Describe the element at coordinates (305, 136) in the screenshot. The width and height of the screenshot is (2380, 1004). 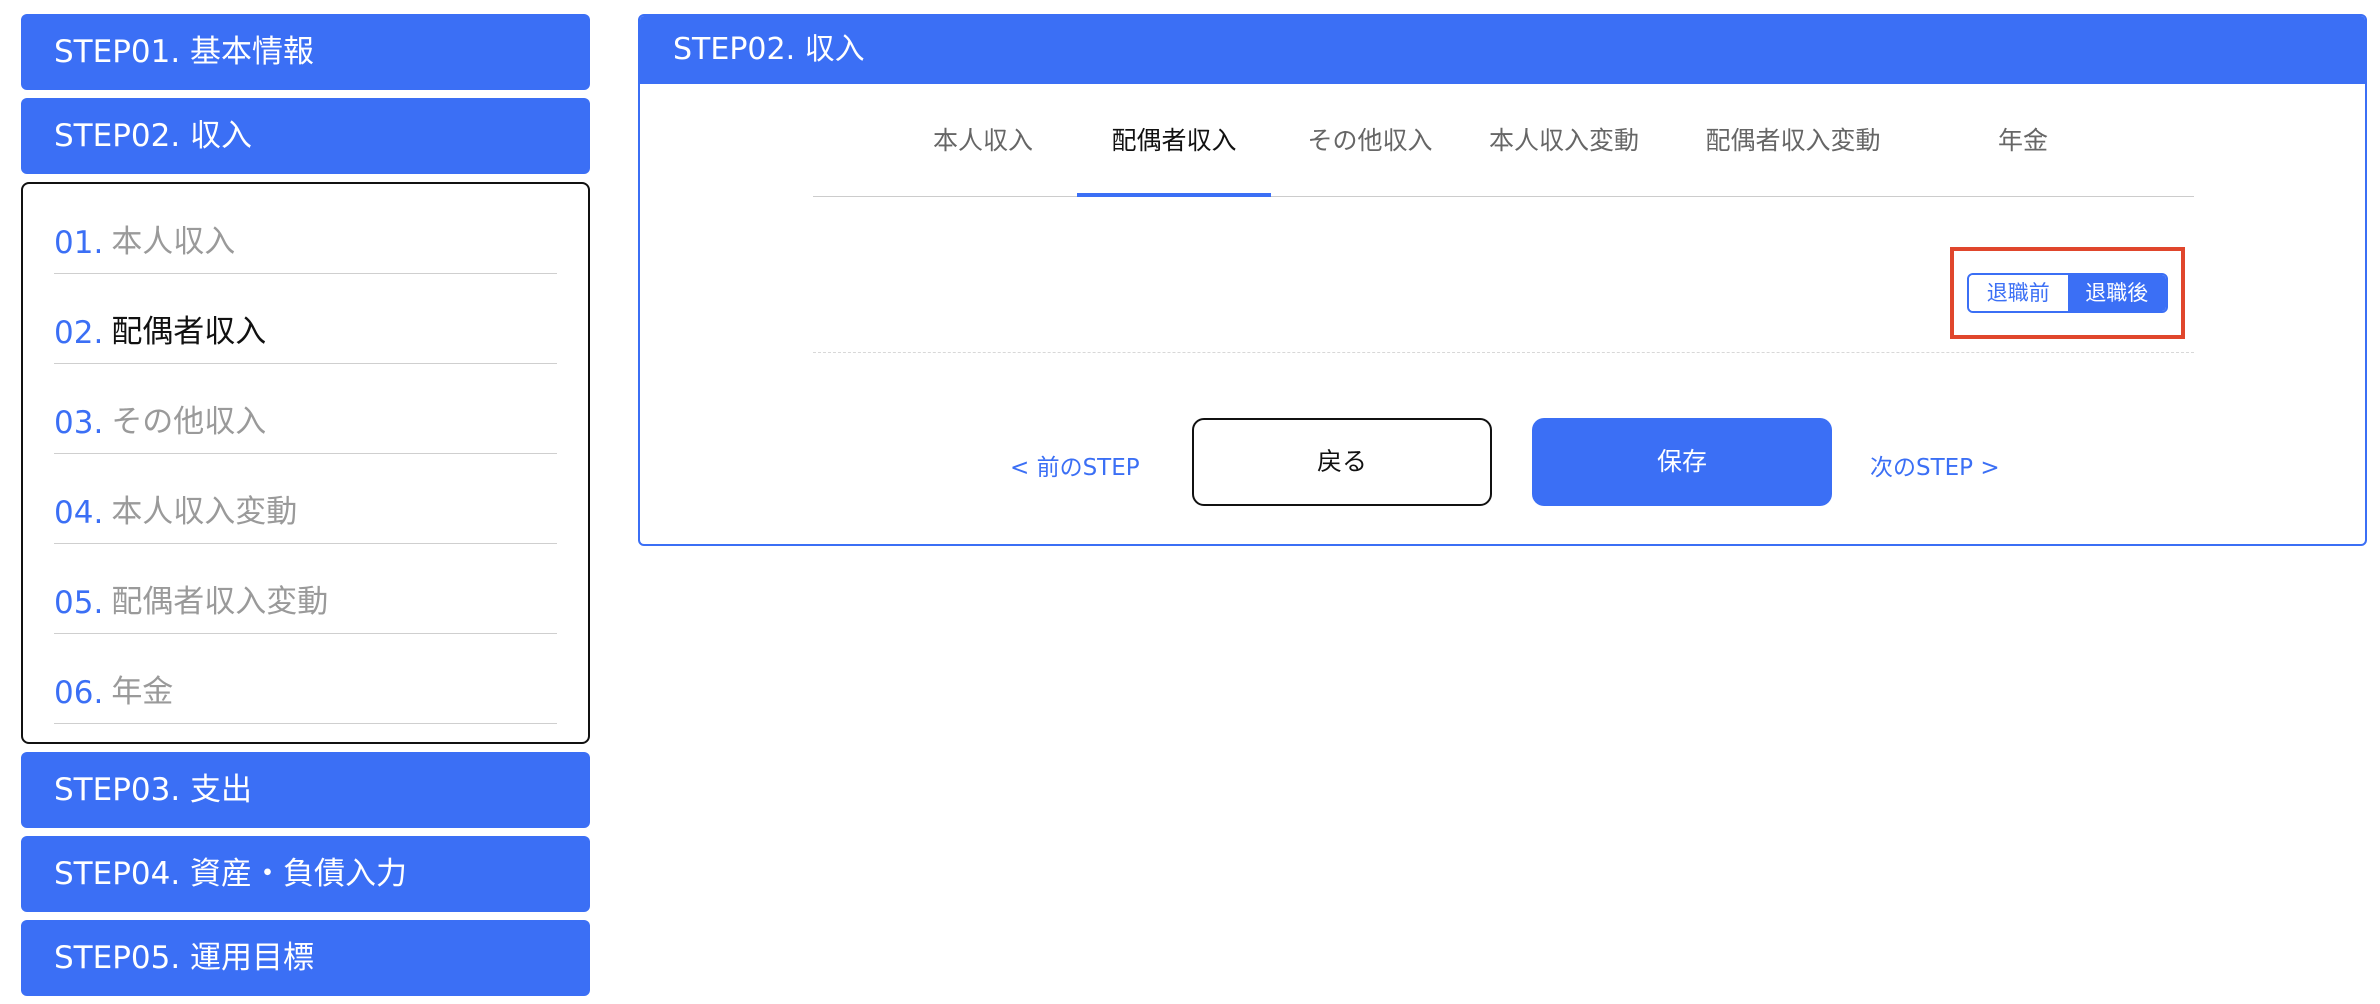
I see `sidebar-step-02: STEP02. 収入` at that location.